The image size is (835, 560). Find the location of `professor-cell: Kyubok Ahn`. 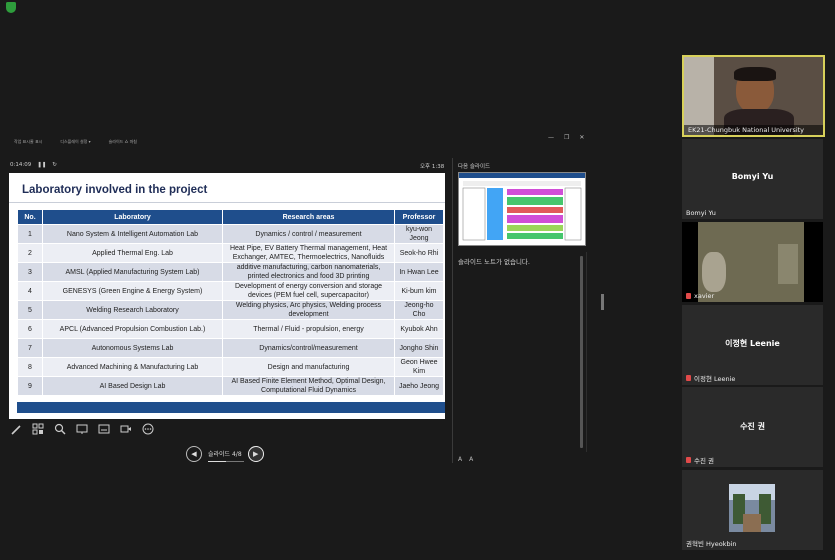

professor-cell: Kyubok Ahn is located at coordinates (419, 329).